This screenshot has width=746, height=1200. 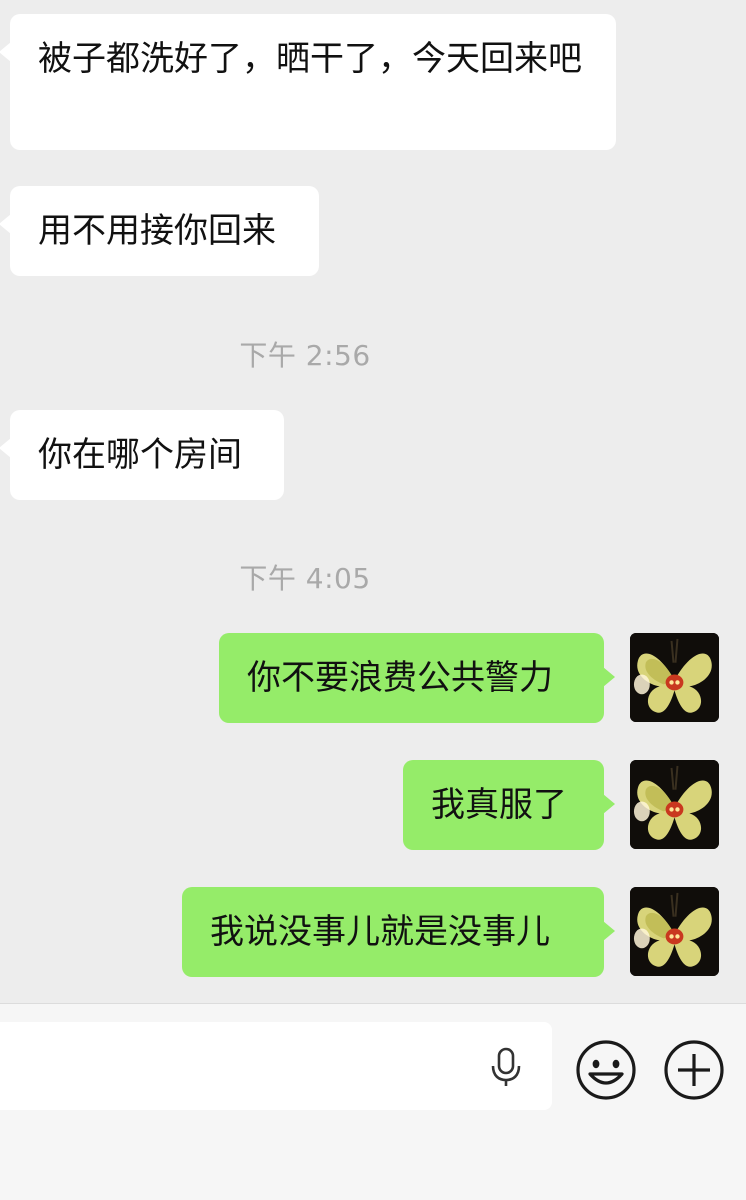 What do you see at coordinates (157, 231) in the screenshot?
I see `message-text: 用不用接你回来` at bounding box center [157, 231].